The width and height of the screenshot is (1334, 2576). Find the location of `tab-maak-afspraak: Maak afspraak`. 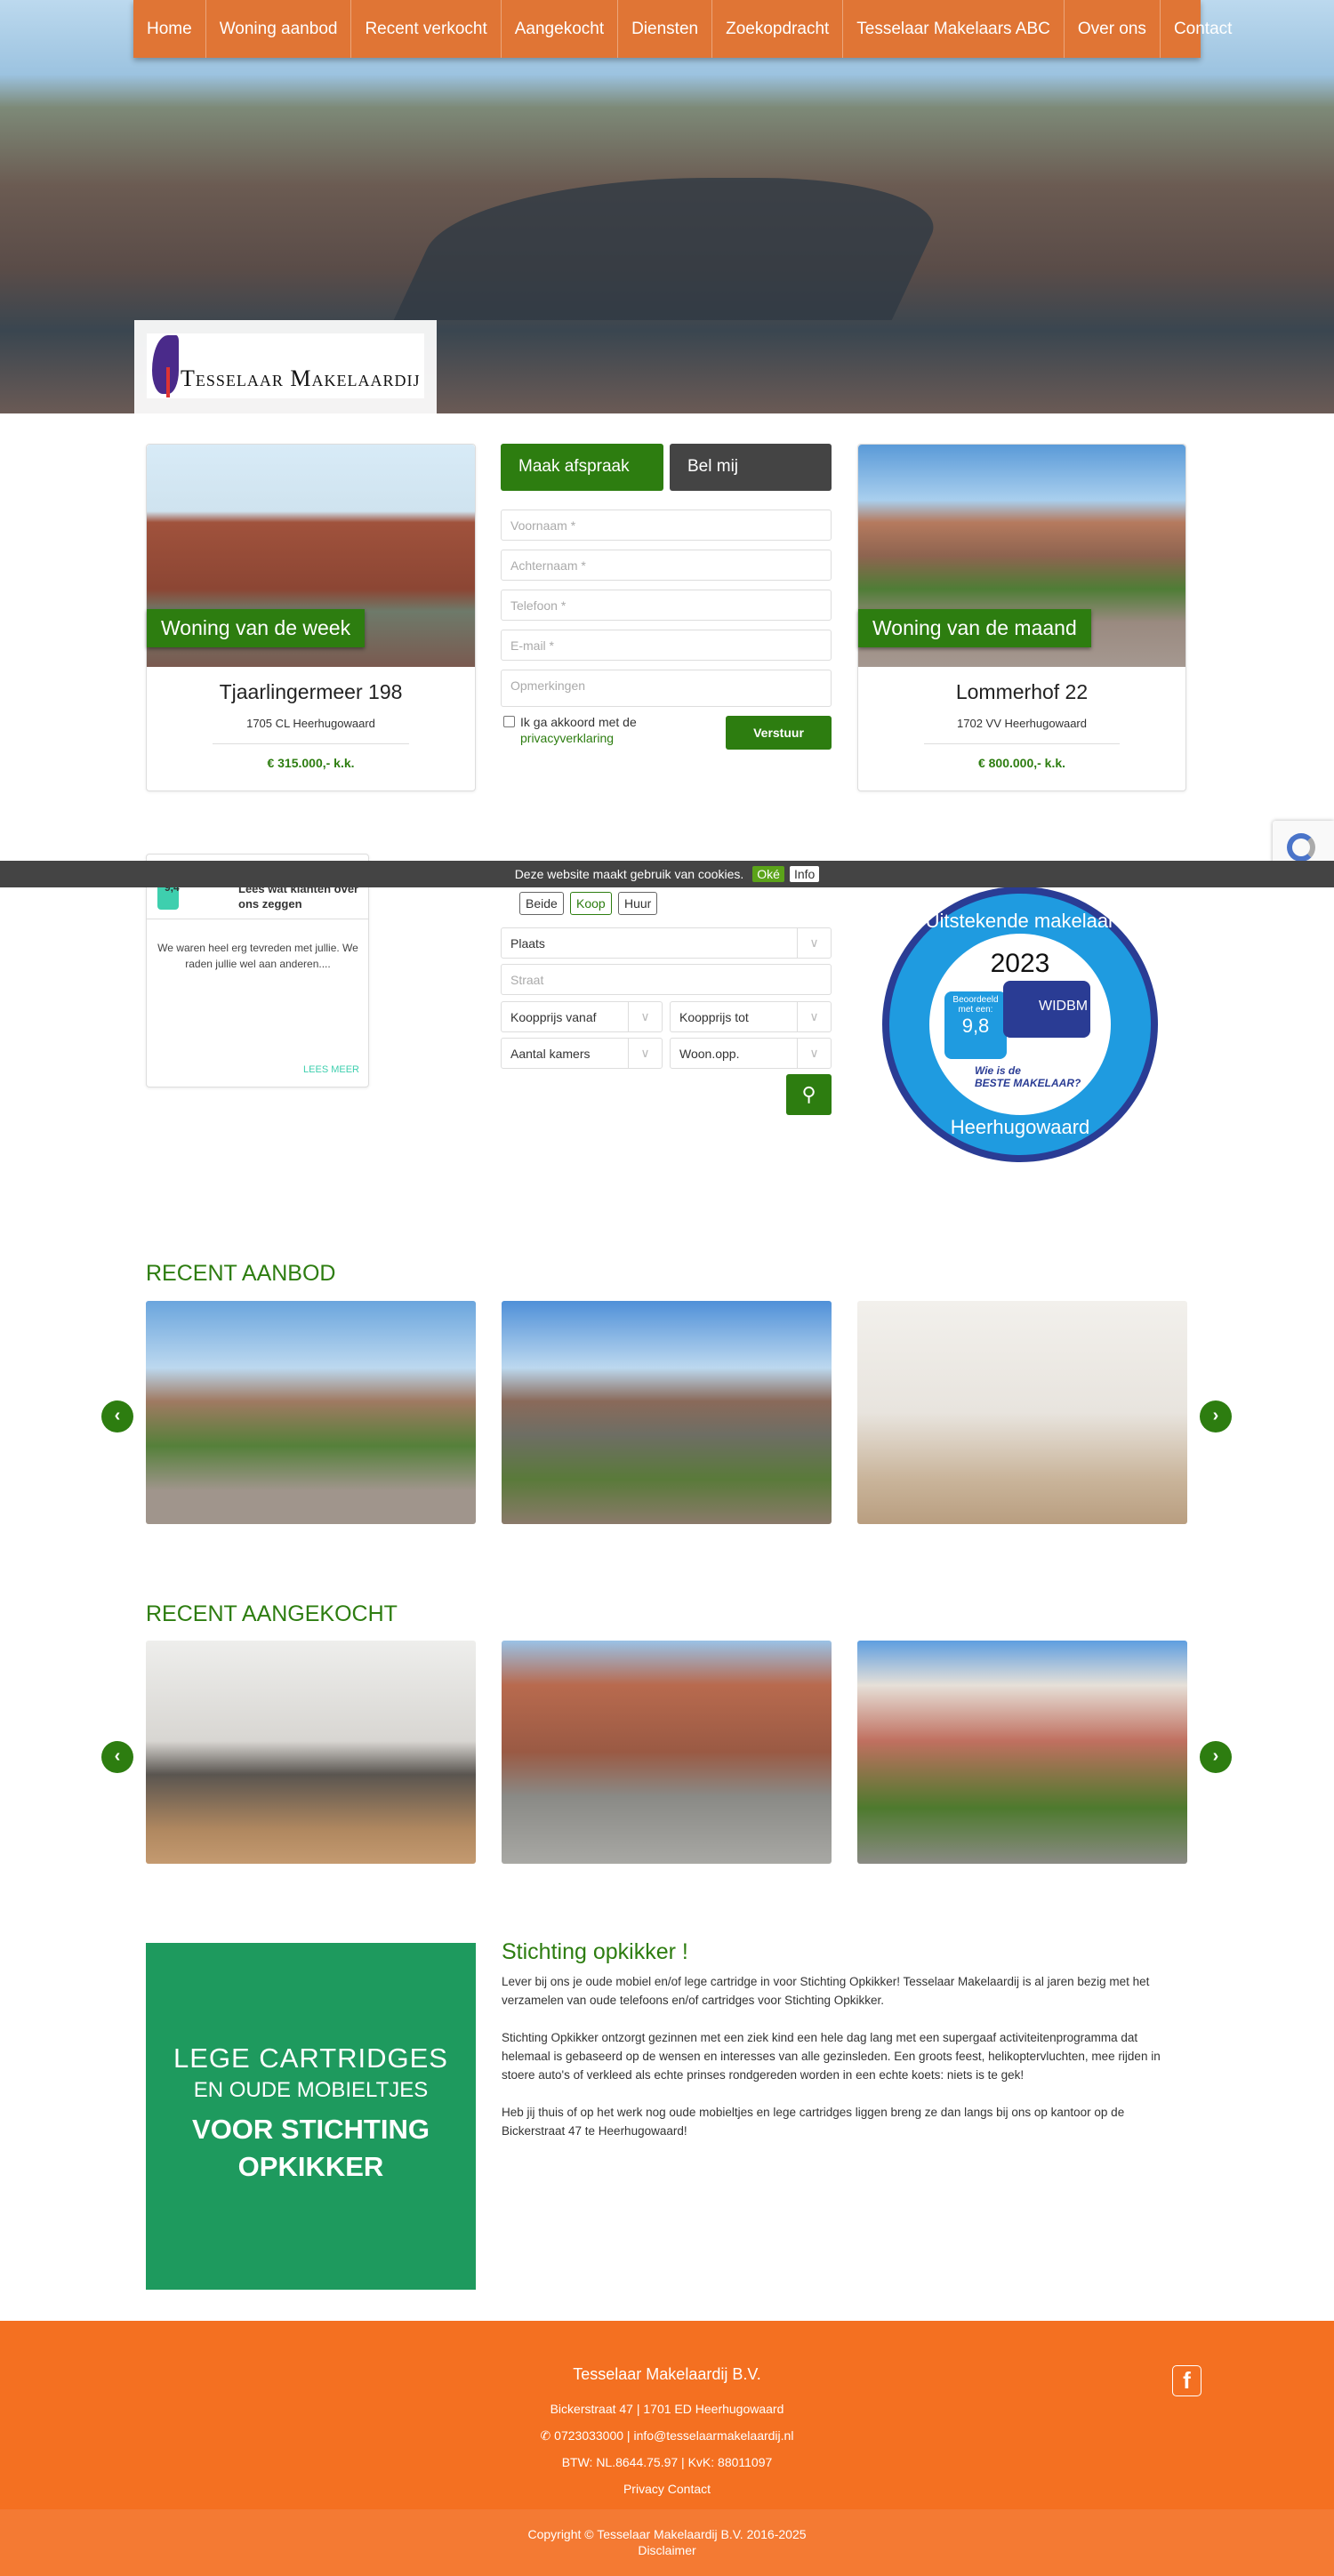

tab-maak-afspraak: Maak afspraak is located at coordinates (582, 467).